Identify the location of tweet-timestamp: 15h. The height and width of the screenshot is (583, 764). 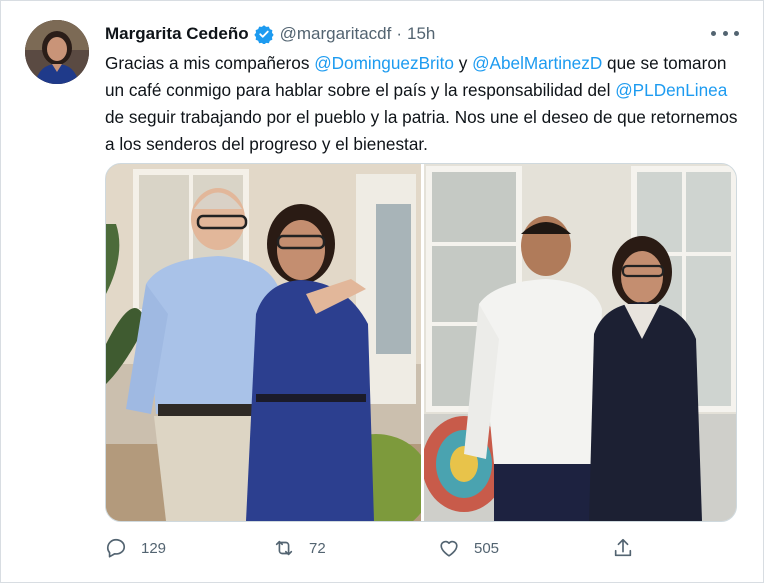
(421, 34).